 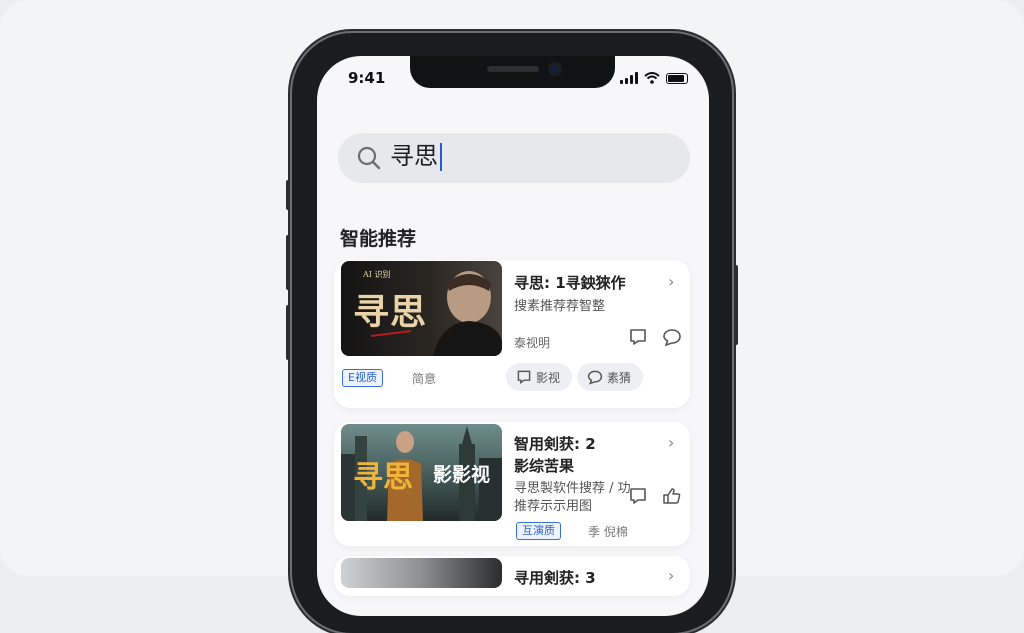 I want to click on card-2-title-line1: 智用剣获: 2, so click(x=555, y=444).